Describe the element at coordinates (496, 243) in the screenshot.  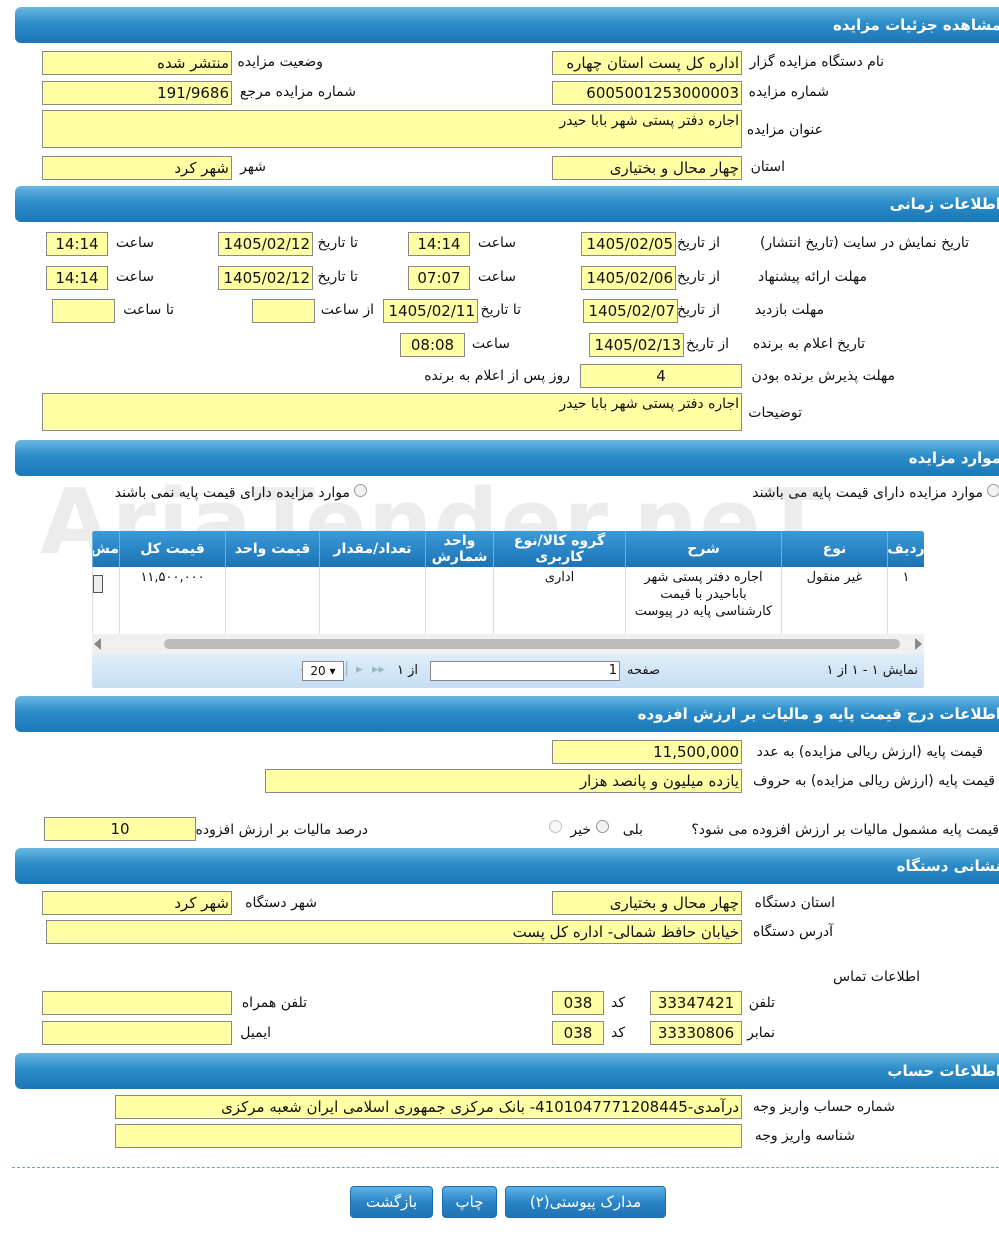
I see `display-from-time-label: ساعت` at that location.